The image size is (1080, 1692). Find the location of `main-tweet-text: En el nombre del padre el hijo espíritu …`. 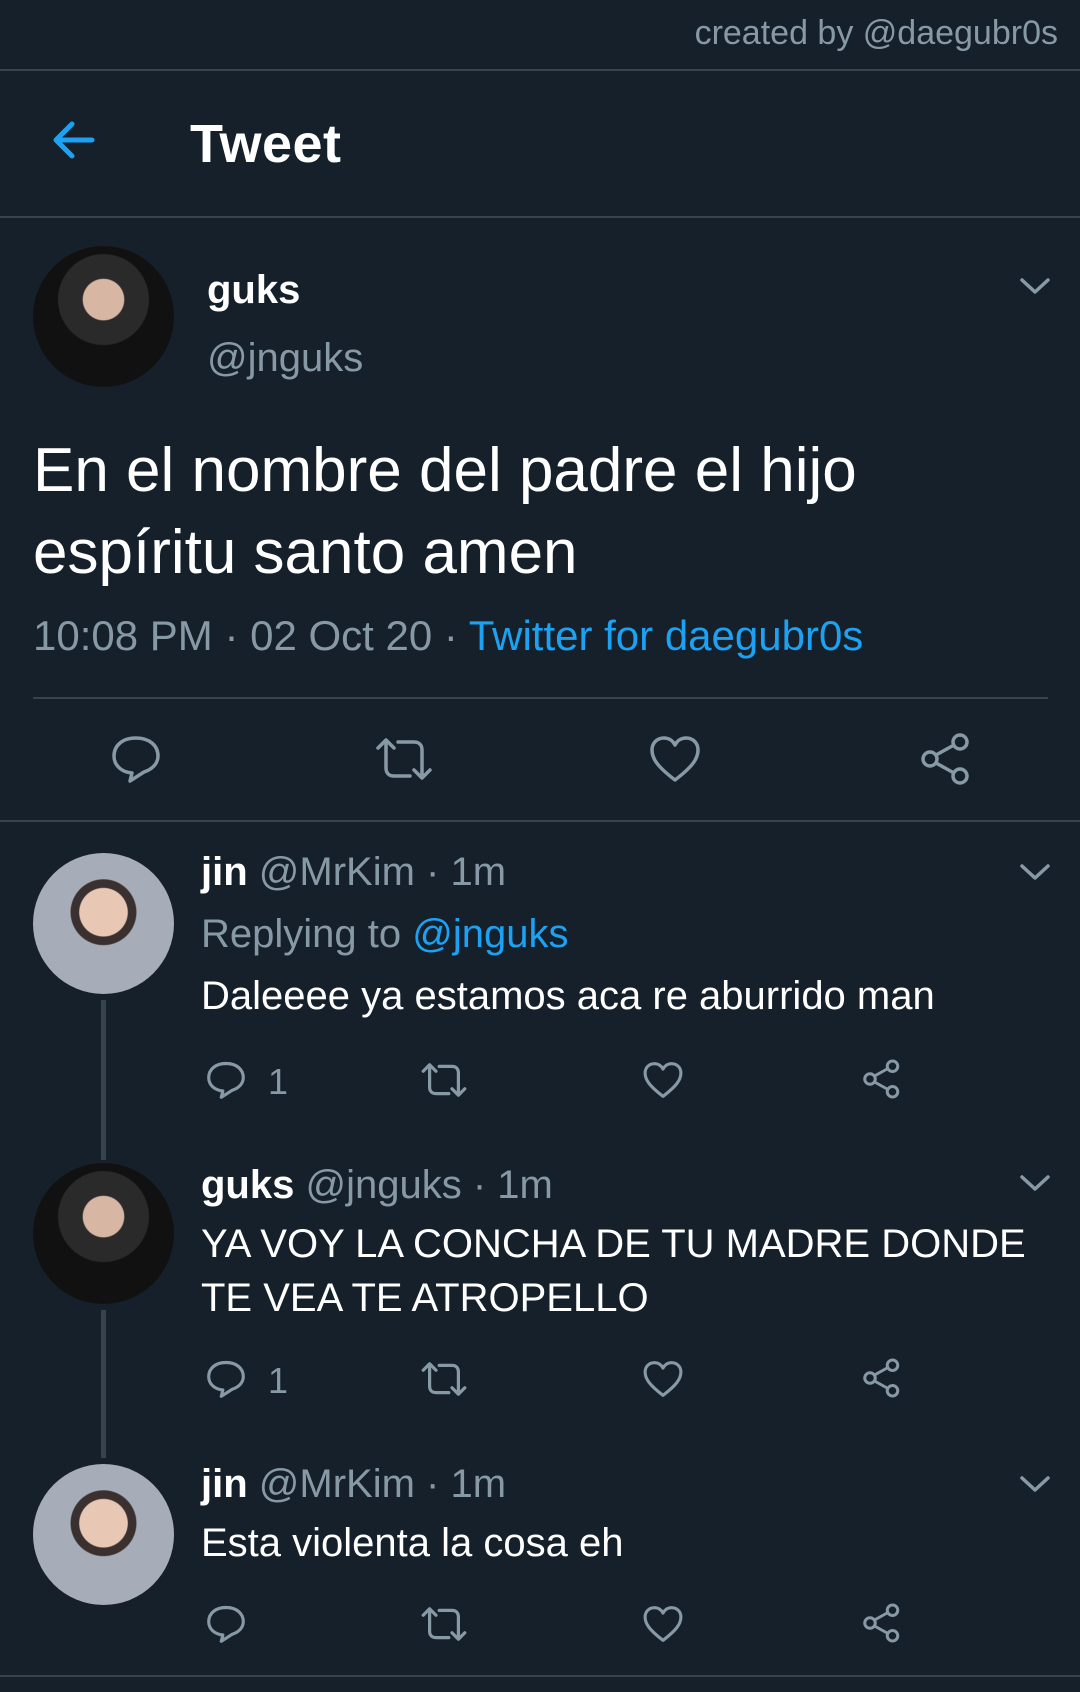

main-tweet-text: En el nombre del padre el hijo espíritu … is located at coordinates (543, 512).